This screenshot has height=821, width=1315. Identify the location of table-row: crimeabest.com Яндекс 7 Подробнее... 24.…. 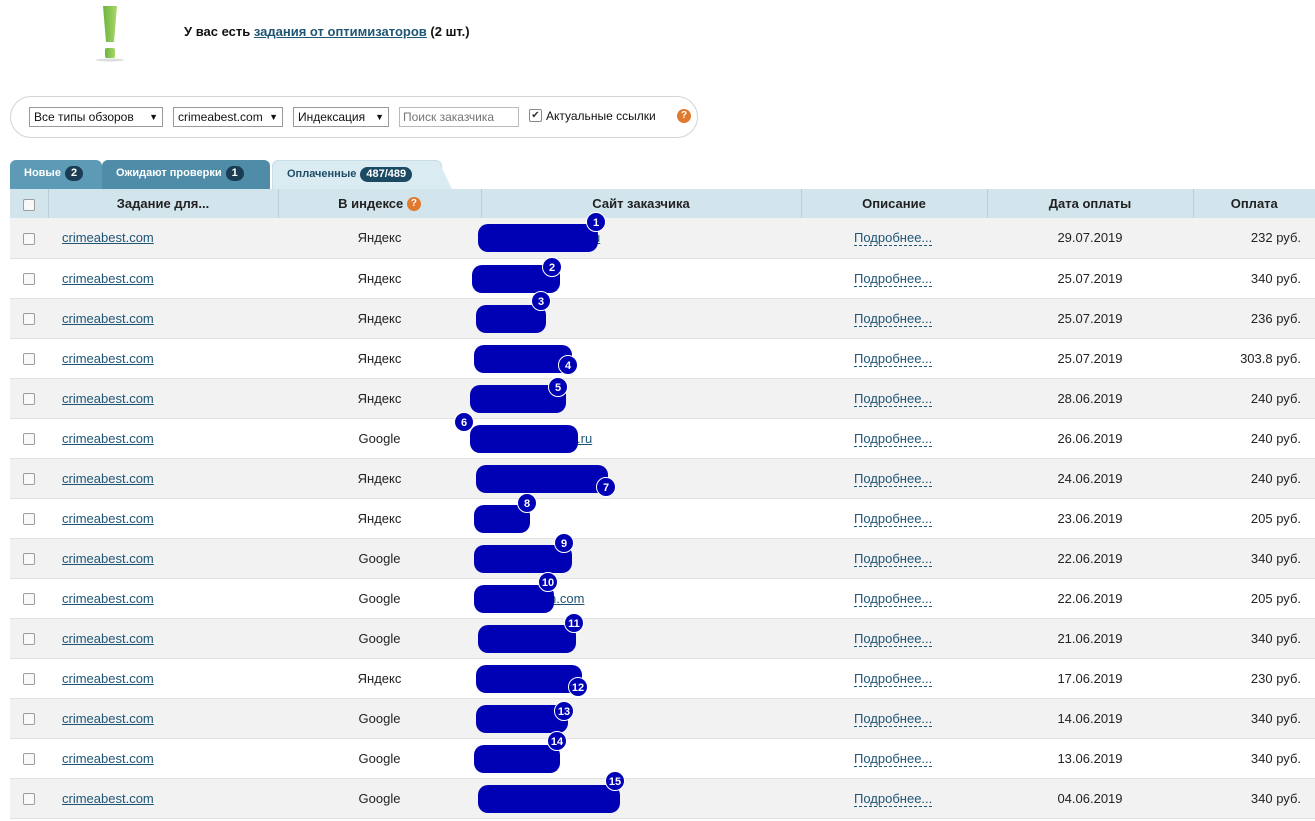
(662, 478).